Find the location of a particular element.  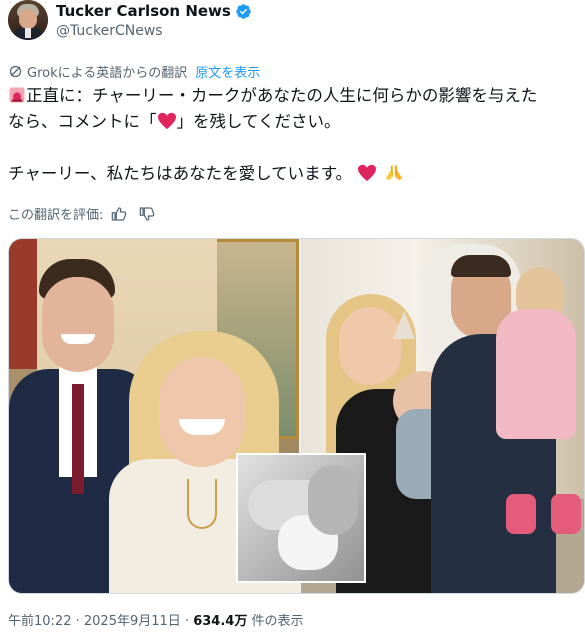

rate-translation-label: この翻訳を評価: is located at coordinates (56, 215).